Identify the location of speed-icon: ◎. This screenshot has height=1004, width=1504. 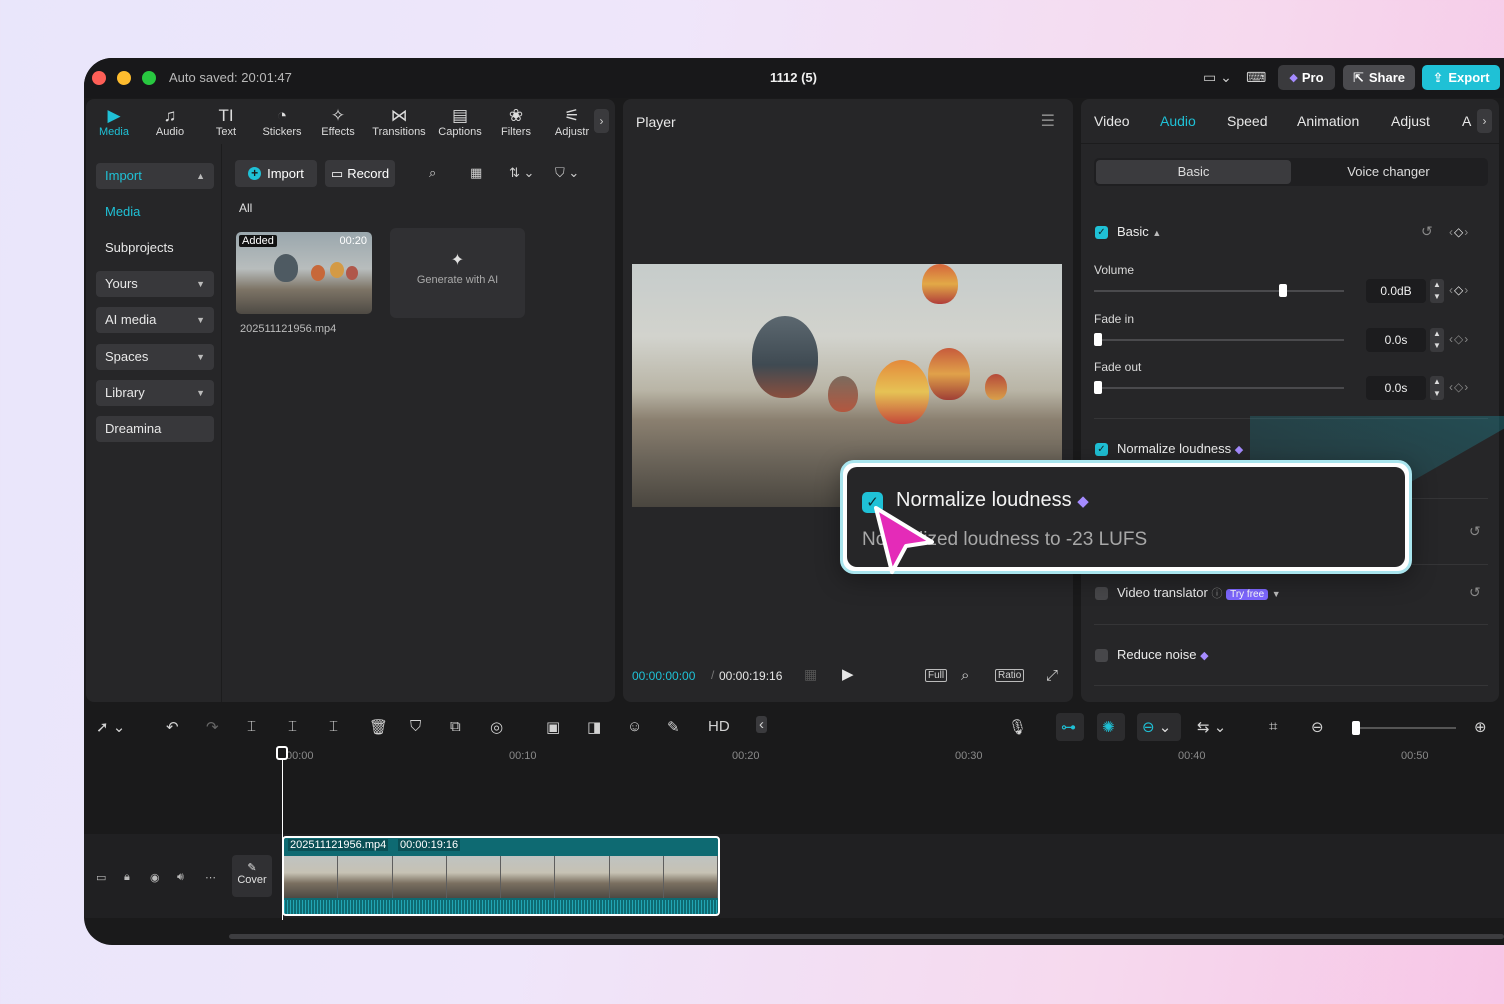
(496, 727).